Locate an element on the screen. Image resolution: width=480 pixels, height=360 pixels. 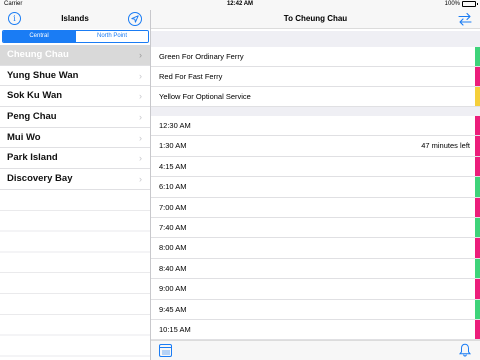
departure-row: 8:00 AM is located at coordinates (315, 248).